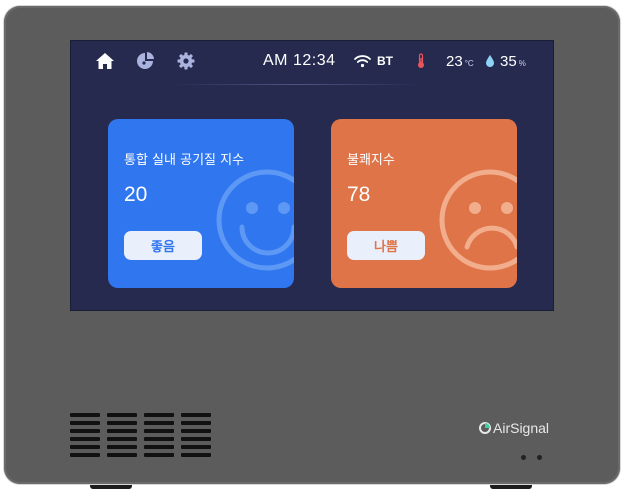  What do you see at coordinates (490, 61) in the screenshot?
I see `water-drop-icon` at bounding box center [490, 61].